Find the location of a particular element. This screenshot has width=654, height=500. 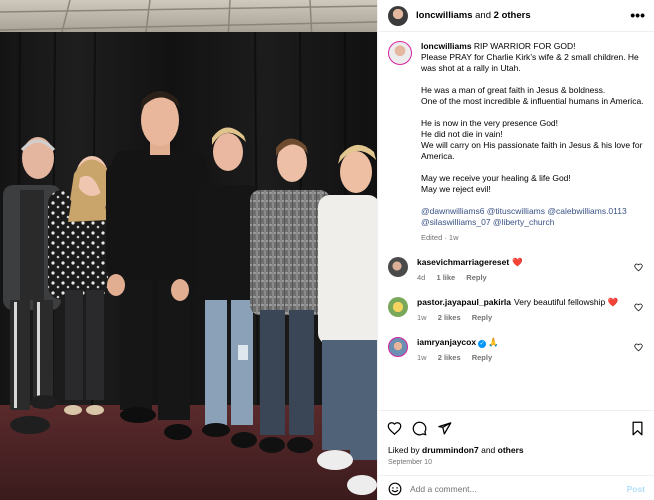

like-heart-icon is located at coordinates (394, 428).